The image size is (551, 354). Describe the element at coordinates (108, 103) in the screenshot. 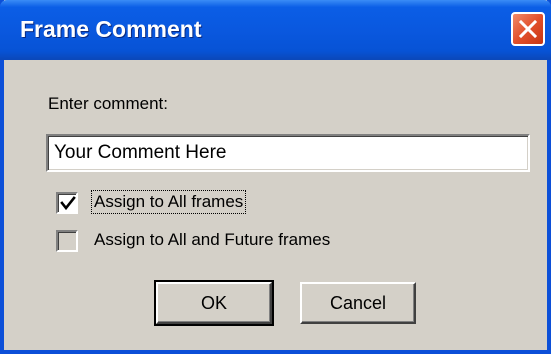

I see `comment-prompt-label: Enter comment:` at that location.